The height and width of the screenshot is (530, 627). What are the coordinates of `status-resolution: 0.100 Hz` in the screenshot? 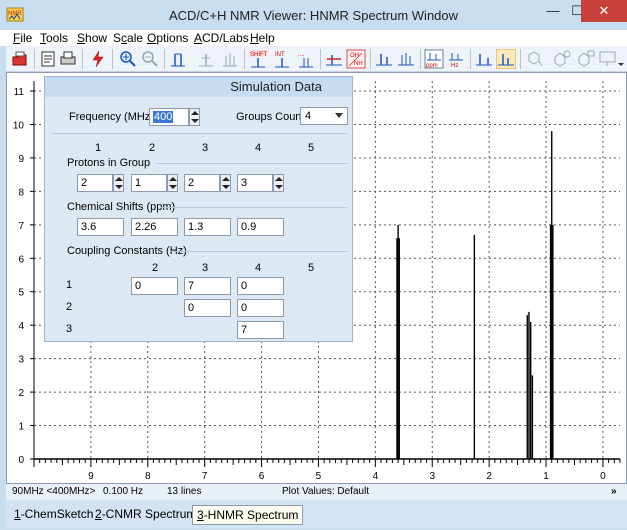 It's located at (123, 491).